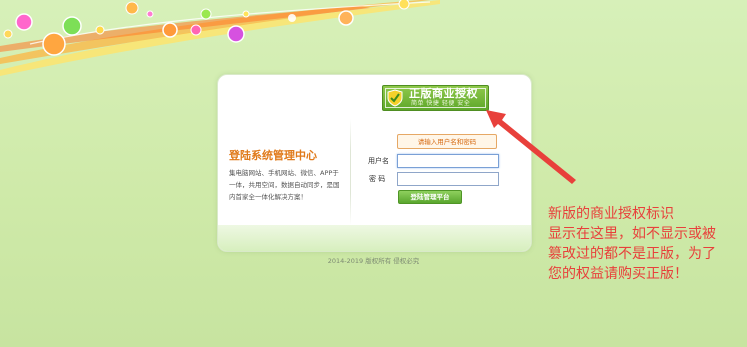 This screenshot has width=747, height=347. I want to click on arrow-pointer-icon, so click(531, 147).